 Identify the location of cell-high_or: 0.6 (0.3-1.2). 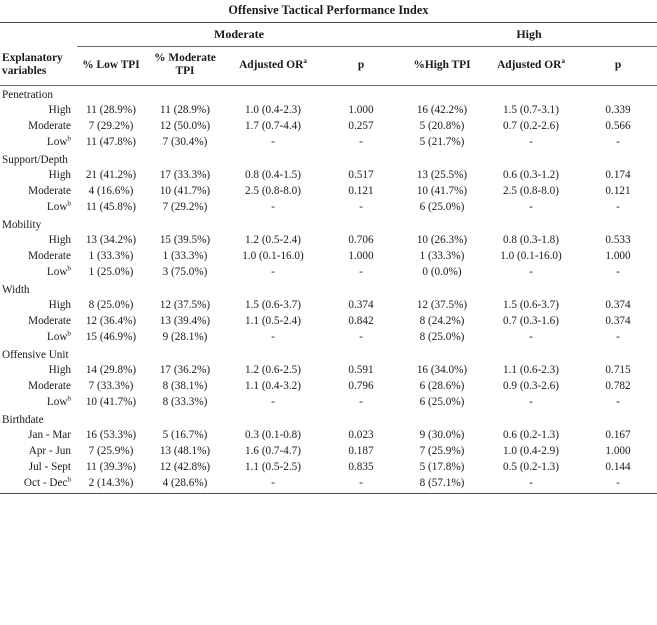
(531, 175).